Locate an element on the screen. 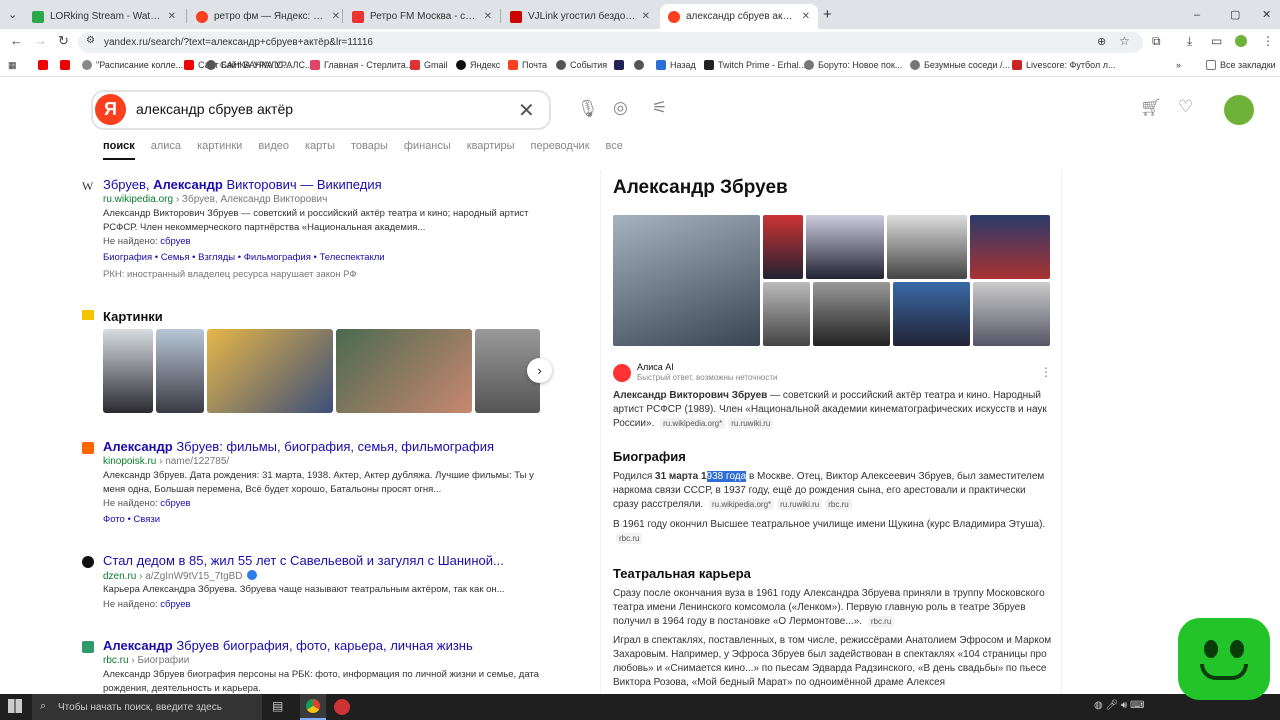 The image size is (1280, 720). new-tab-button: + is located at coordinates (827, 14).